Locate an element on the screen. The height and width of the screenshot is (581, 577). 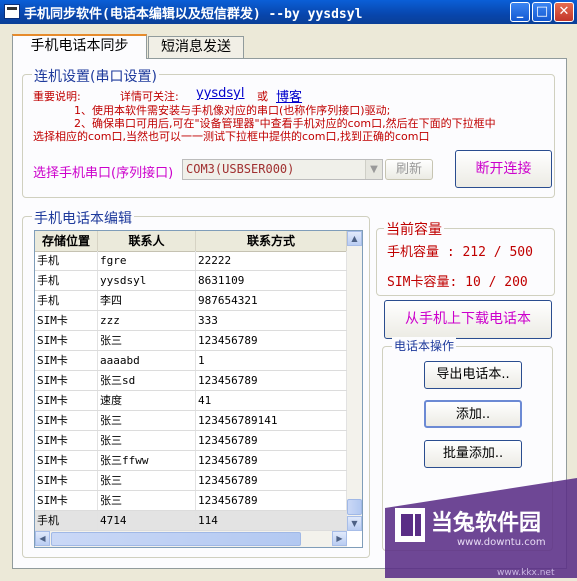
table-row: SIM卡 aaaabd 1 is located at coordinates (191, 361).